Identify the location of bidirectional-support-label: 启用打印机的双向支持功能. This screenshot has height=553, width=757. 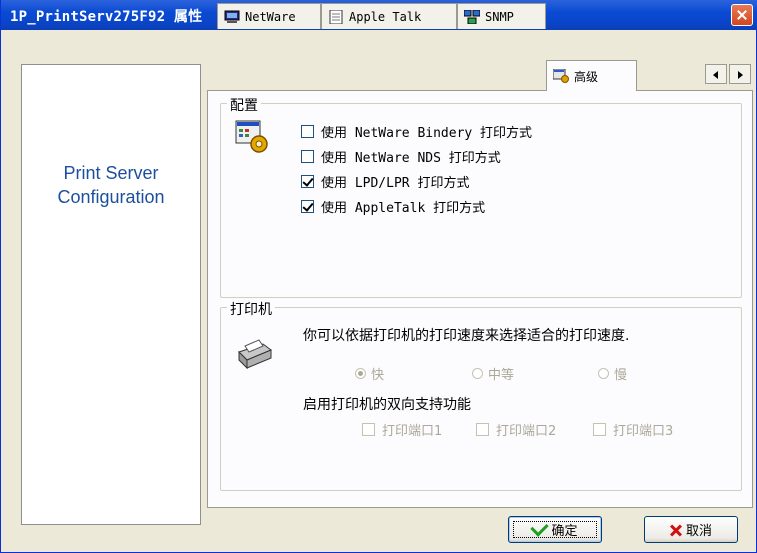
(387, 405).